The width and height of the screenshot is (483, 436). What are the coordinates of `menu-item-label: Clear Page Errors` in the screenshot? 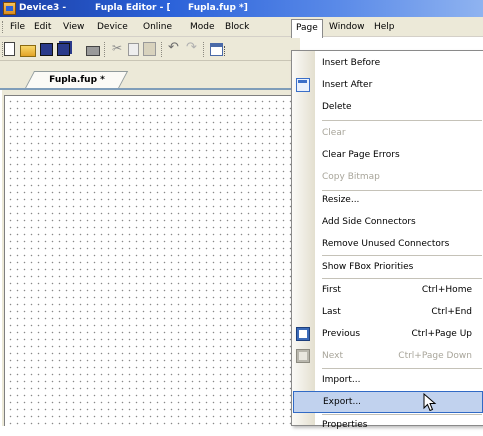 It's located at (361, 155).